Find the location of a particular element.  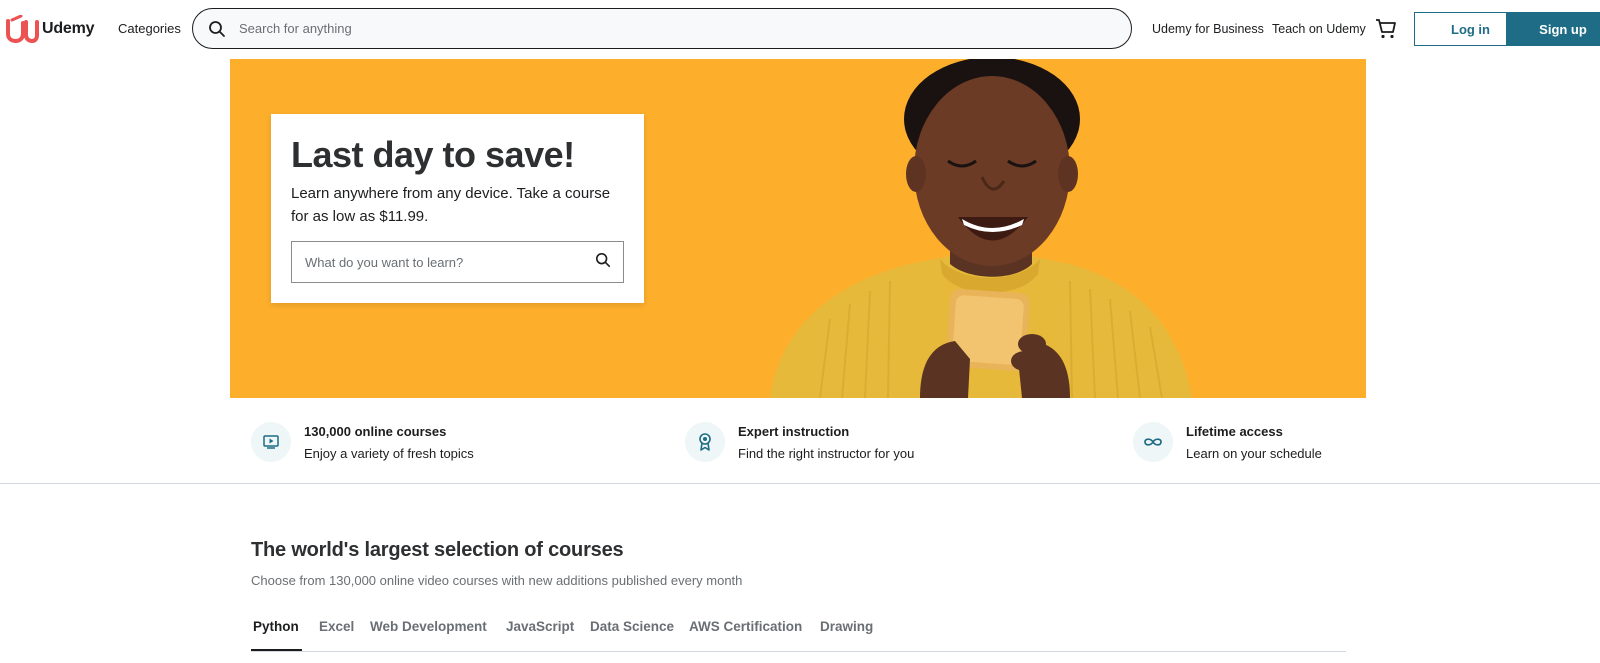

tab-javascript: JavaScript is located at coordinates (540, 626).